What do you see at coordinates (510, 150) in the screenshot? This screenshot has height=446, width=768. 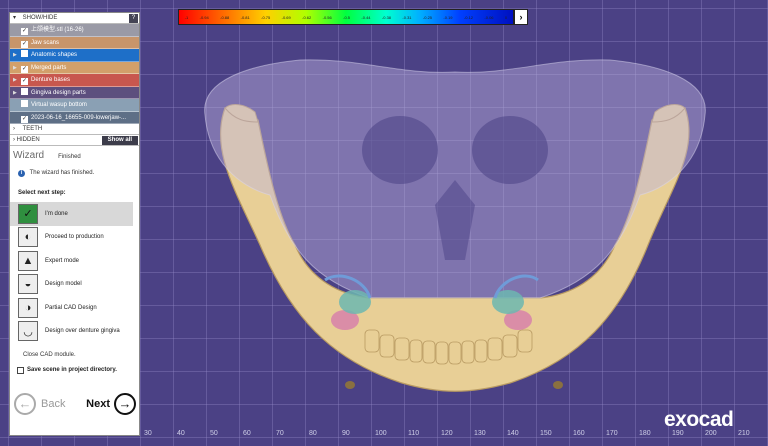 I see `right-orbit` at bounding box center [510, 150].